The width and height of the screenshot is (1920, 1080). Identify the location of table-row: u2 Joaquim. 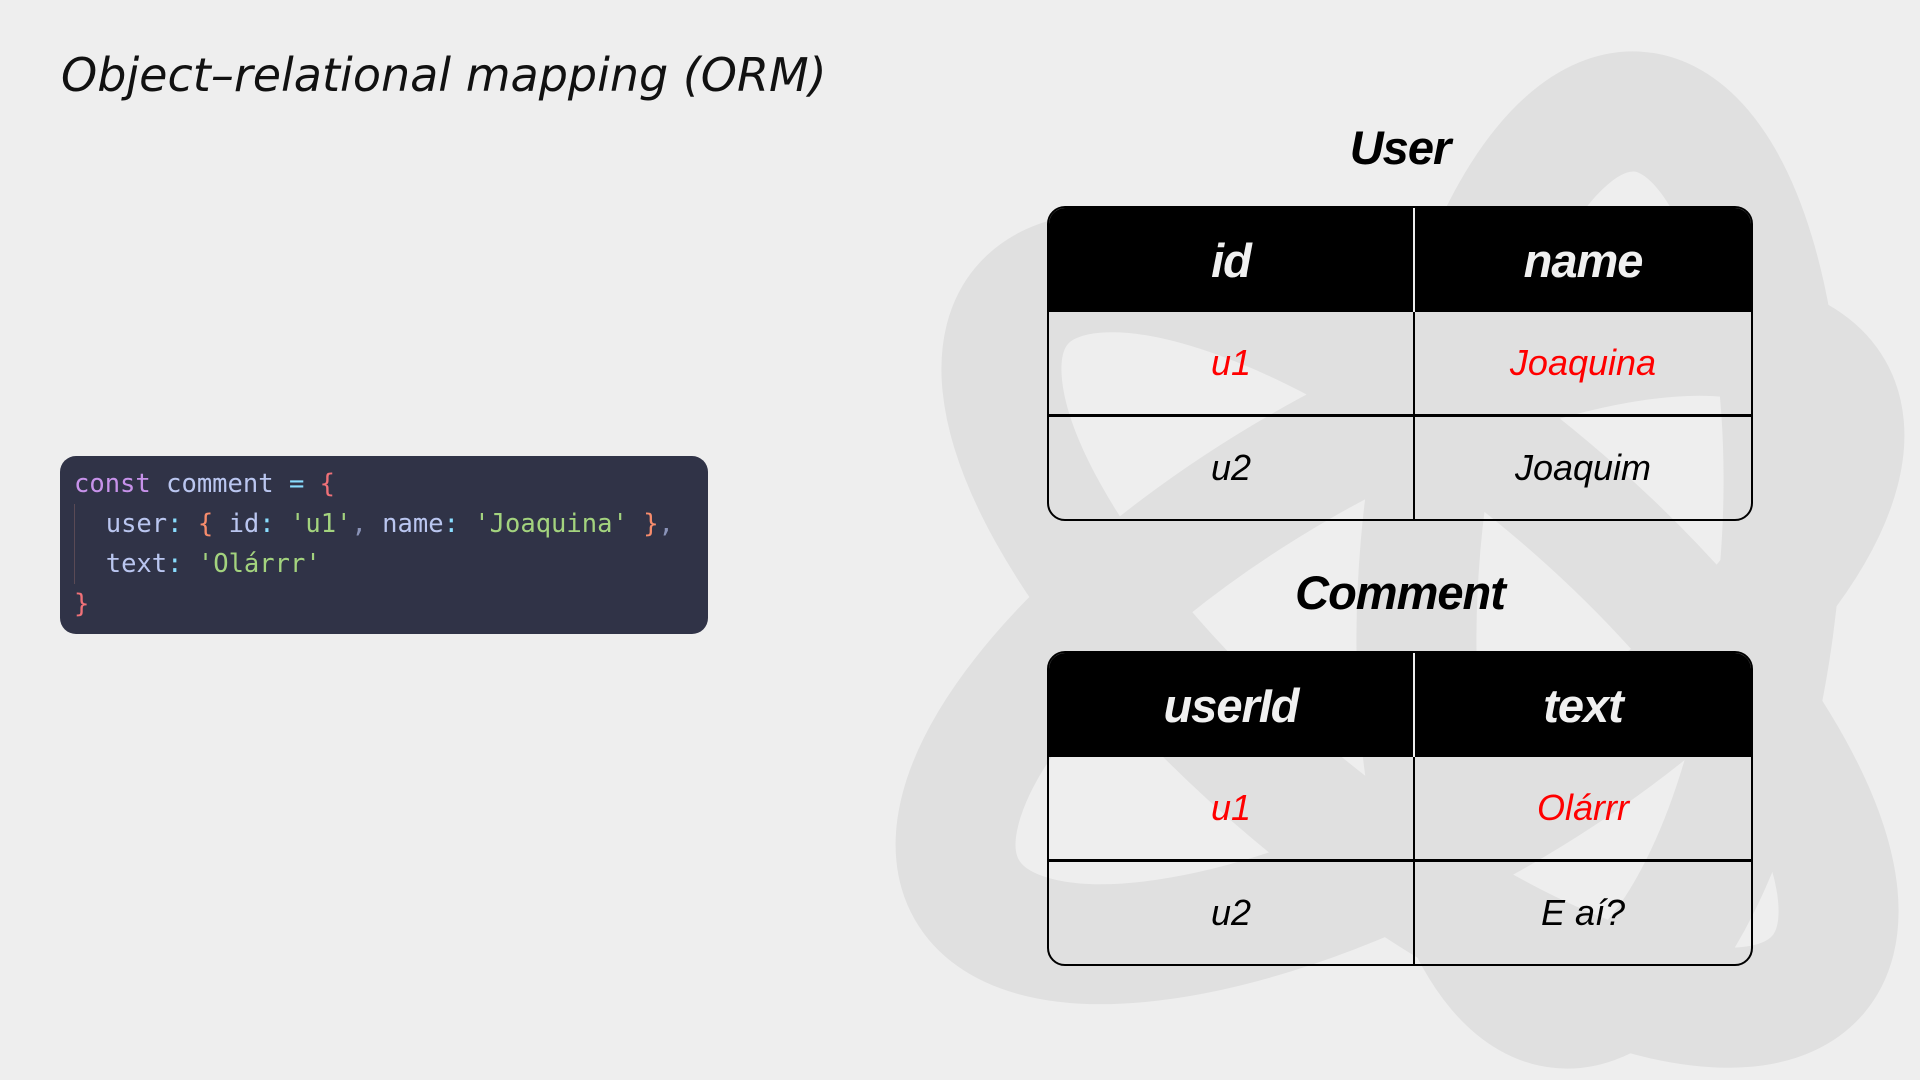
(1400, 468).